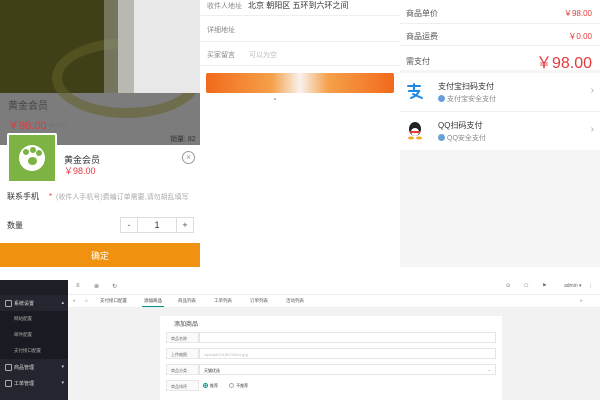 The width and height of the screenshot is (600, 400). I want to click on sidebar-item-system-settings: 系统设置 ▴, so click(34, 303).